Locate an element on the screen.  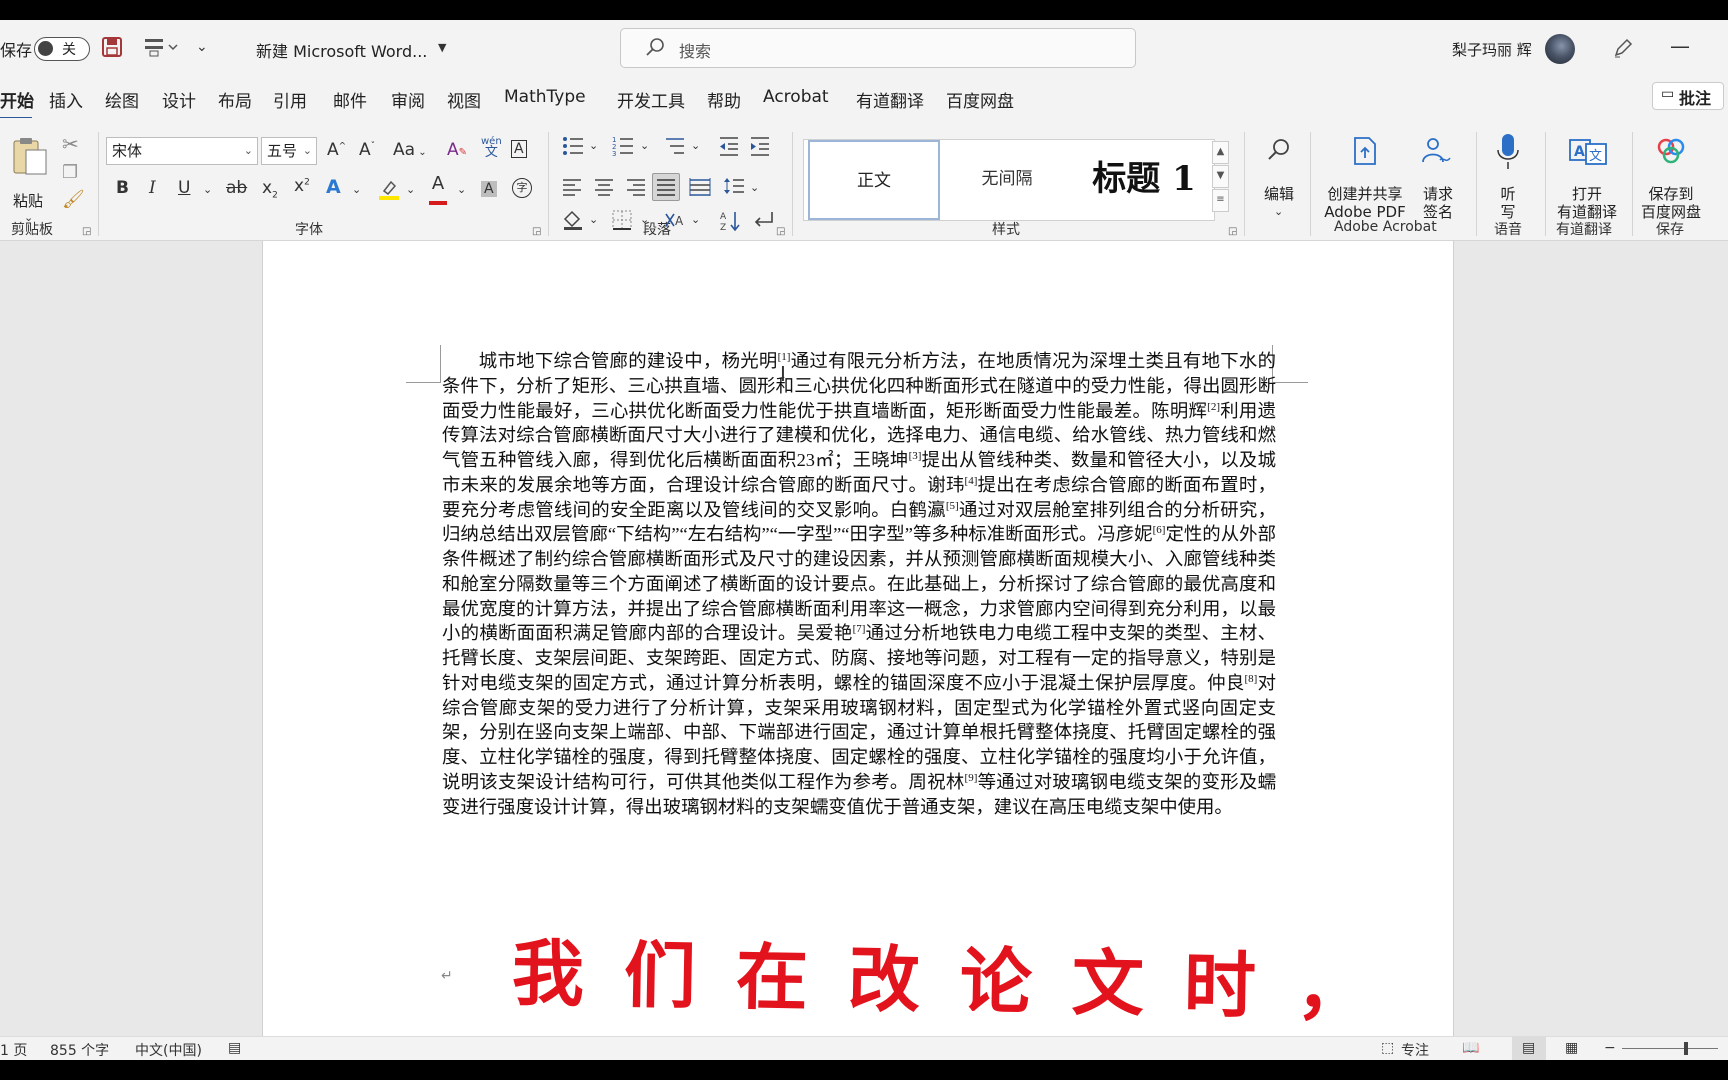
font-size-dropdown-icon: ⌄ is located at coordinates (307, 151).